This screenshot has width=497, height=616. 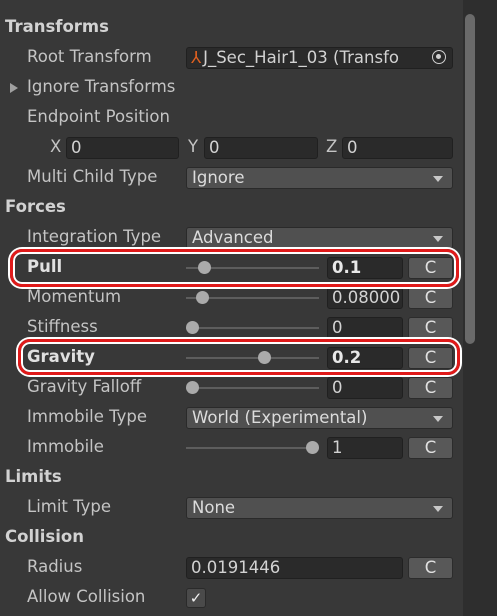 I want to click on gravity-falloff-row: Gravity Falloff 0 C, so click(x=231, y=388).